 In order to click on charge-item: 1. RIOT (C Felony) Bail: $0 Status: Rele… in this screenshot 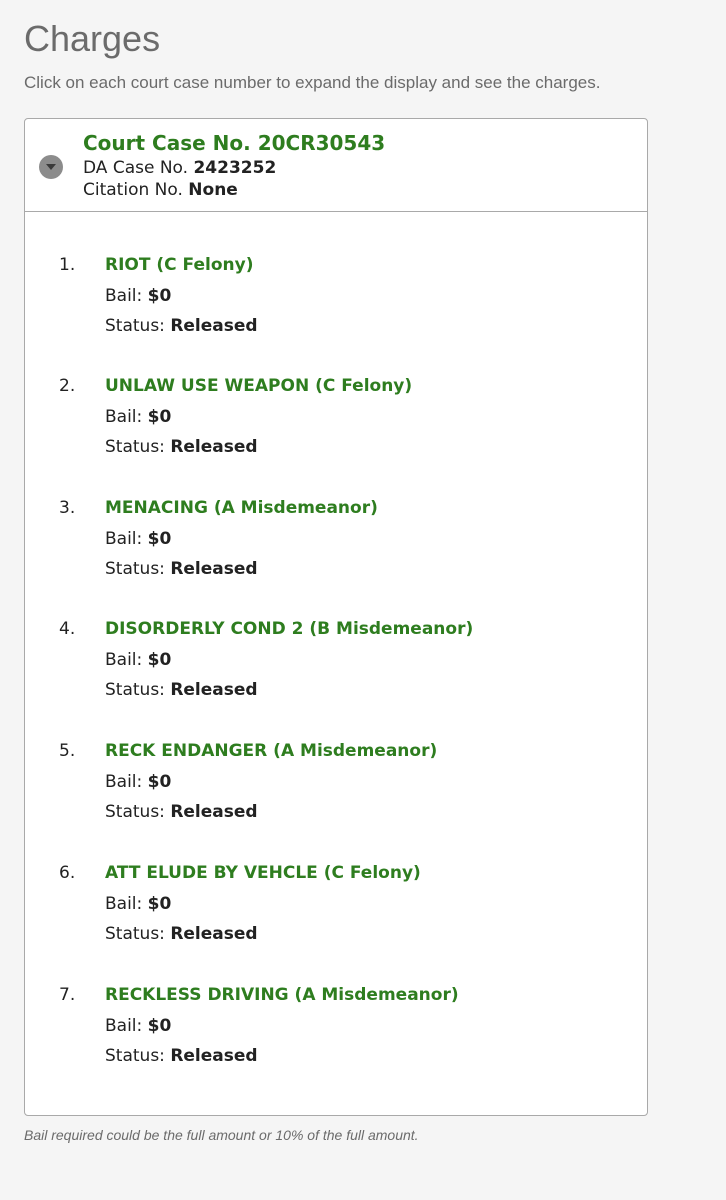, I will do `click(325, 305)`.